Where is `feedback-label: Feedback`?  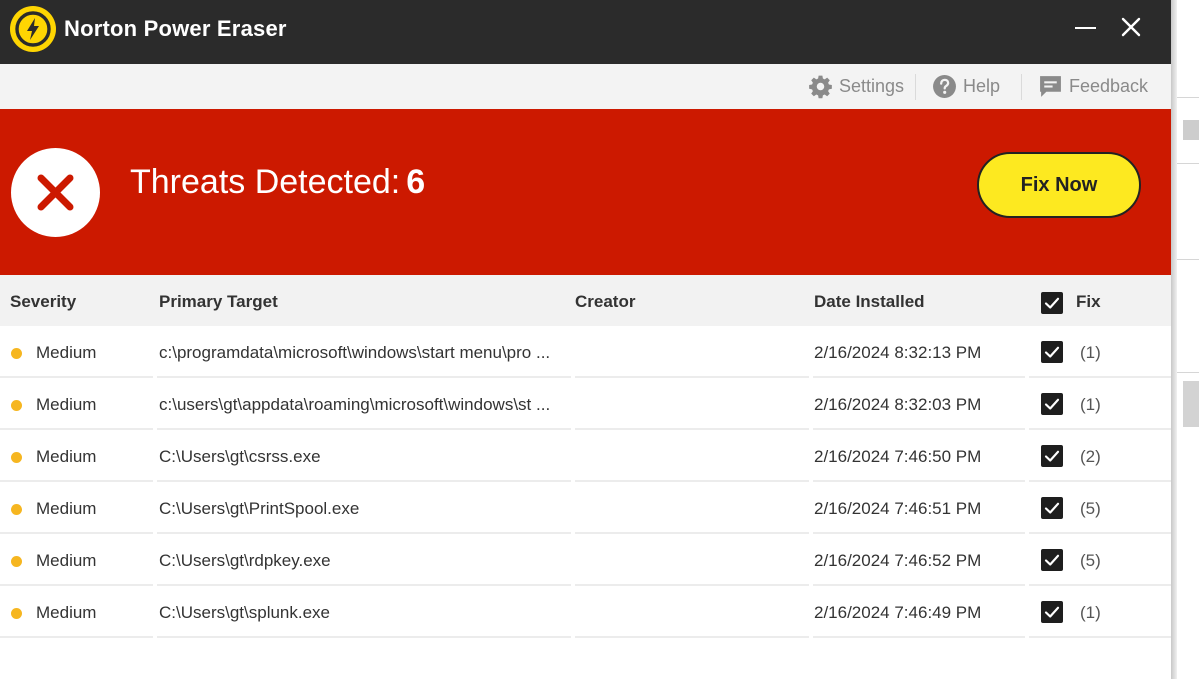
feedback-label: Feedback is located at coordinates (1109, 85).